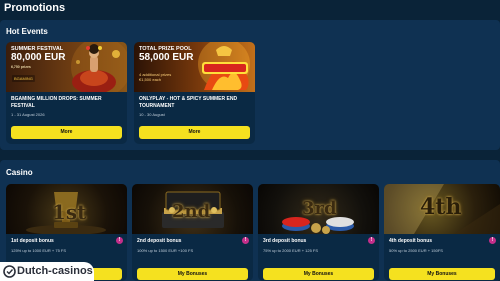 The width and height of the screenshot is (500, 281). Describe the element at coordinates (39, 250) in the screenshot. I see `bonus-desc: 125% up to 1000 EUR + 75 FS` at that location.